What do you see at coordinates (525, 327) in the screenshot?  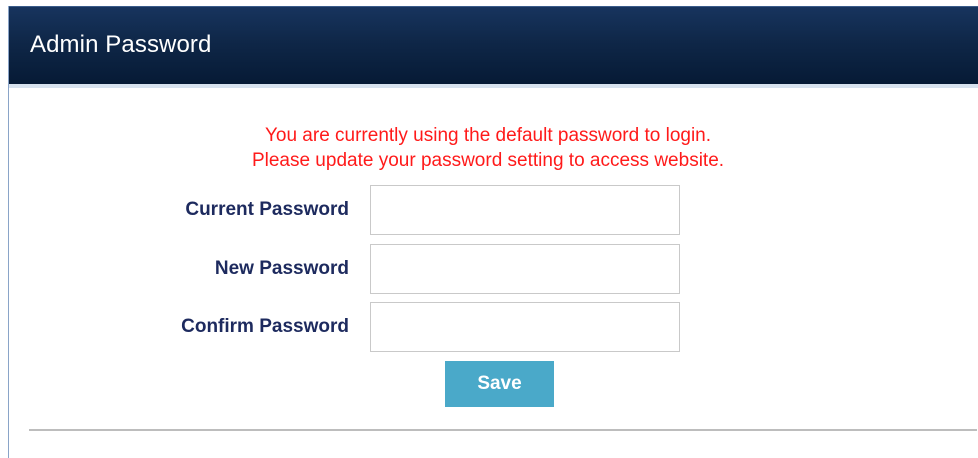 I see `confirm-password-input` at bounding box center [525, 327].